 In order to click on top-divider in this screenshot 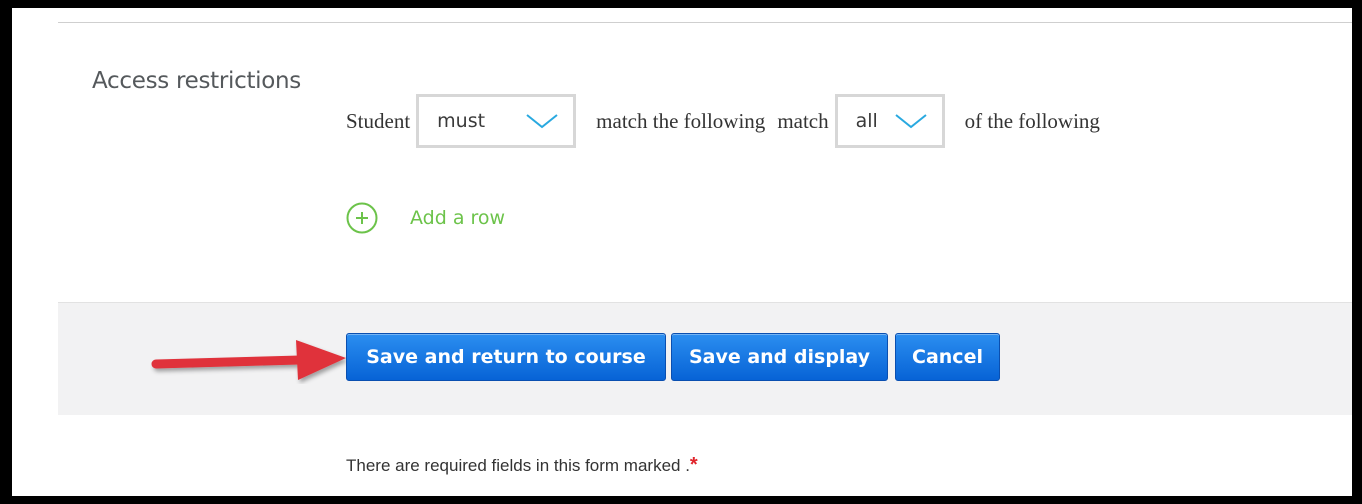, I will do `click(705, 22)`.